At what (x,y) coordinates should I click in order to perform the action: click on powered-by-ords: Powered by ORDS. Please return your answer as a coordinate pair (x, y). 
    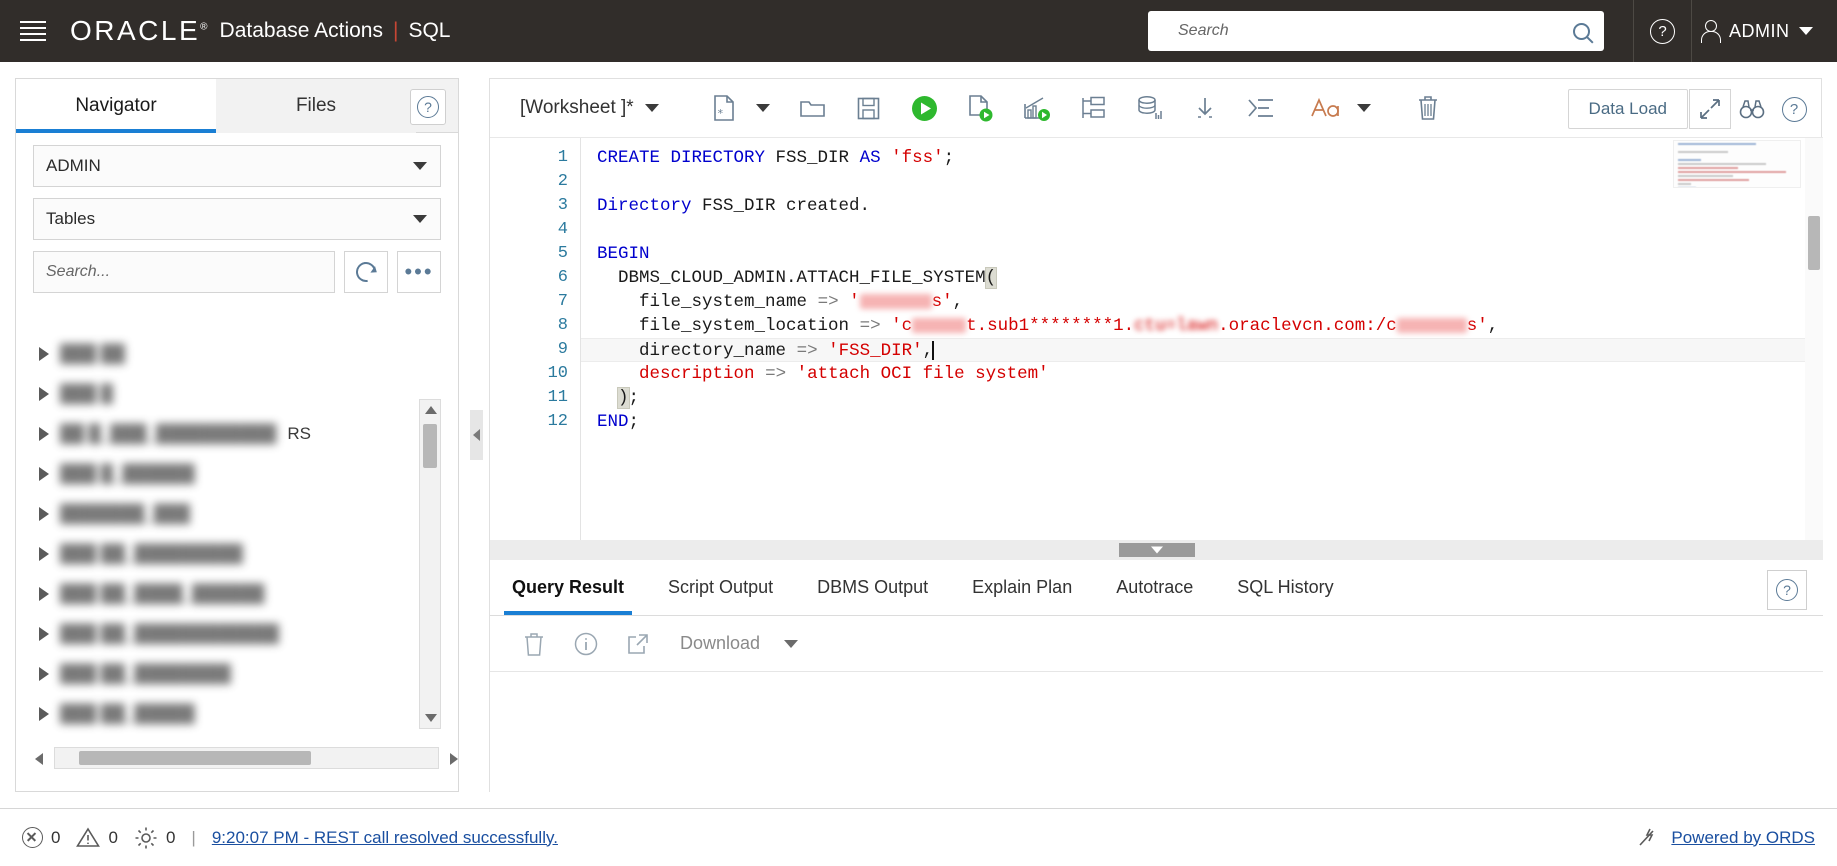
    Looking at the image, I should click on (1726, 838).